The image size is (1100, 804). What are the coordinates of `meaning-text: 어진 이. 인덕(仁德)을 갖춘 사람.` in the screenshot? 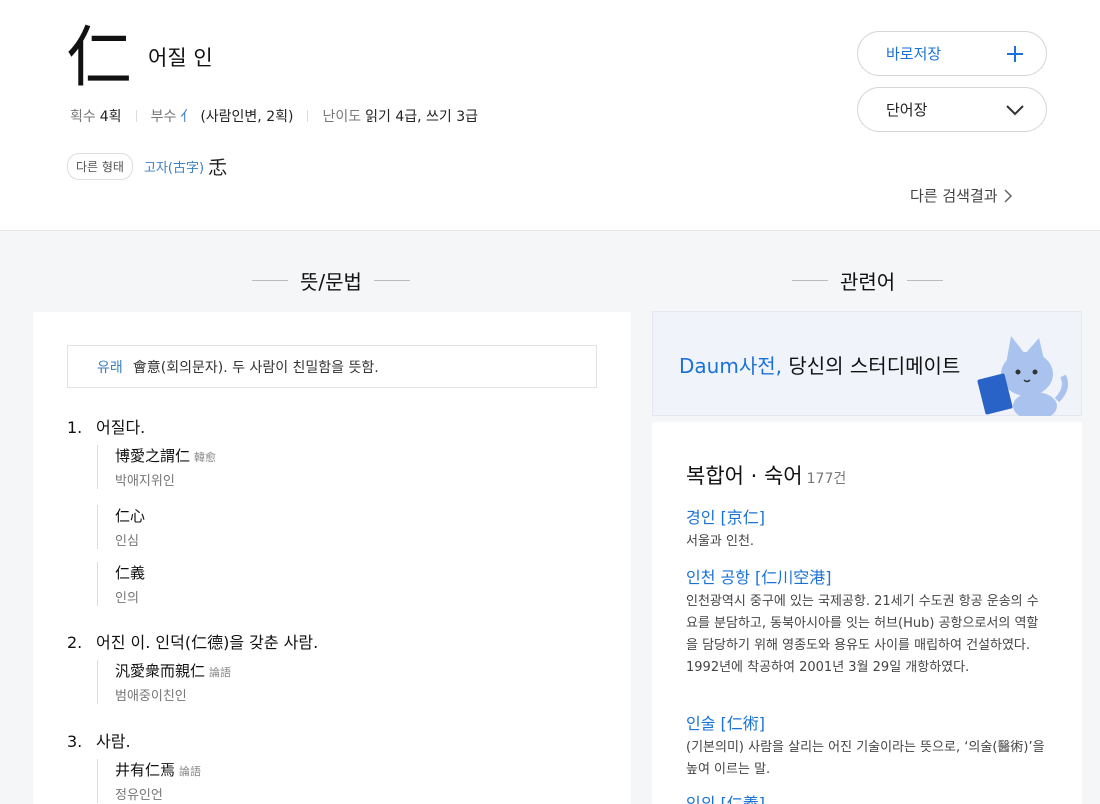 It's located at (207, 642).